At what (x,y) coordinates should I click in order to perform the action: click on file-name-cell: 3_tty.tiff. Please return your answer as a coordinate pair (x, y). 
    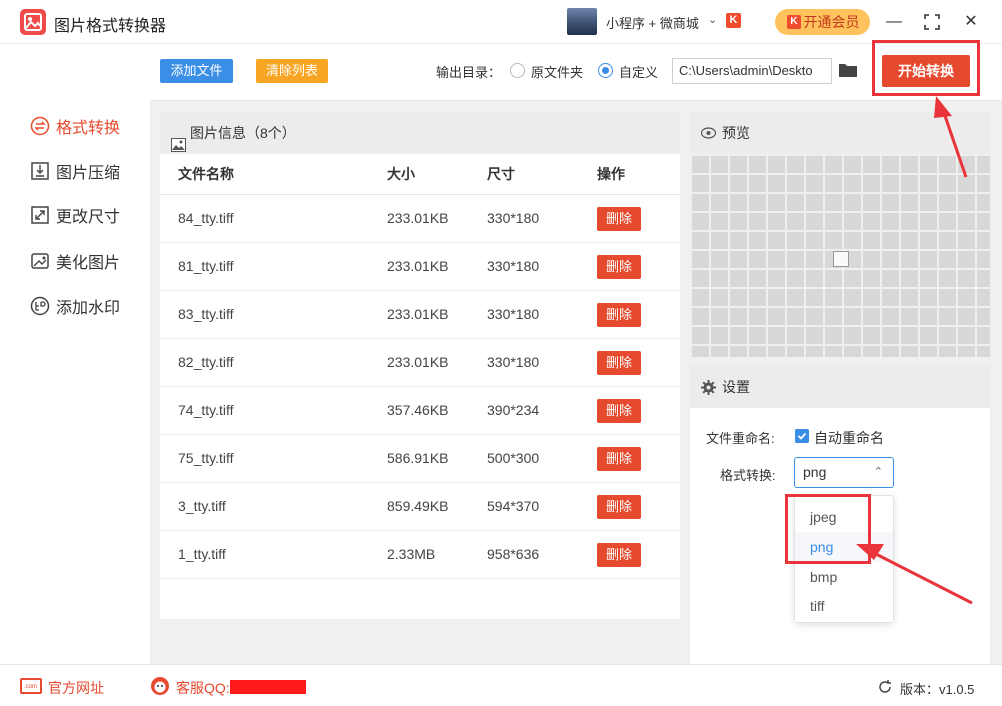
    Looking at the image, I should click on (202, 506).